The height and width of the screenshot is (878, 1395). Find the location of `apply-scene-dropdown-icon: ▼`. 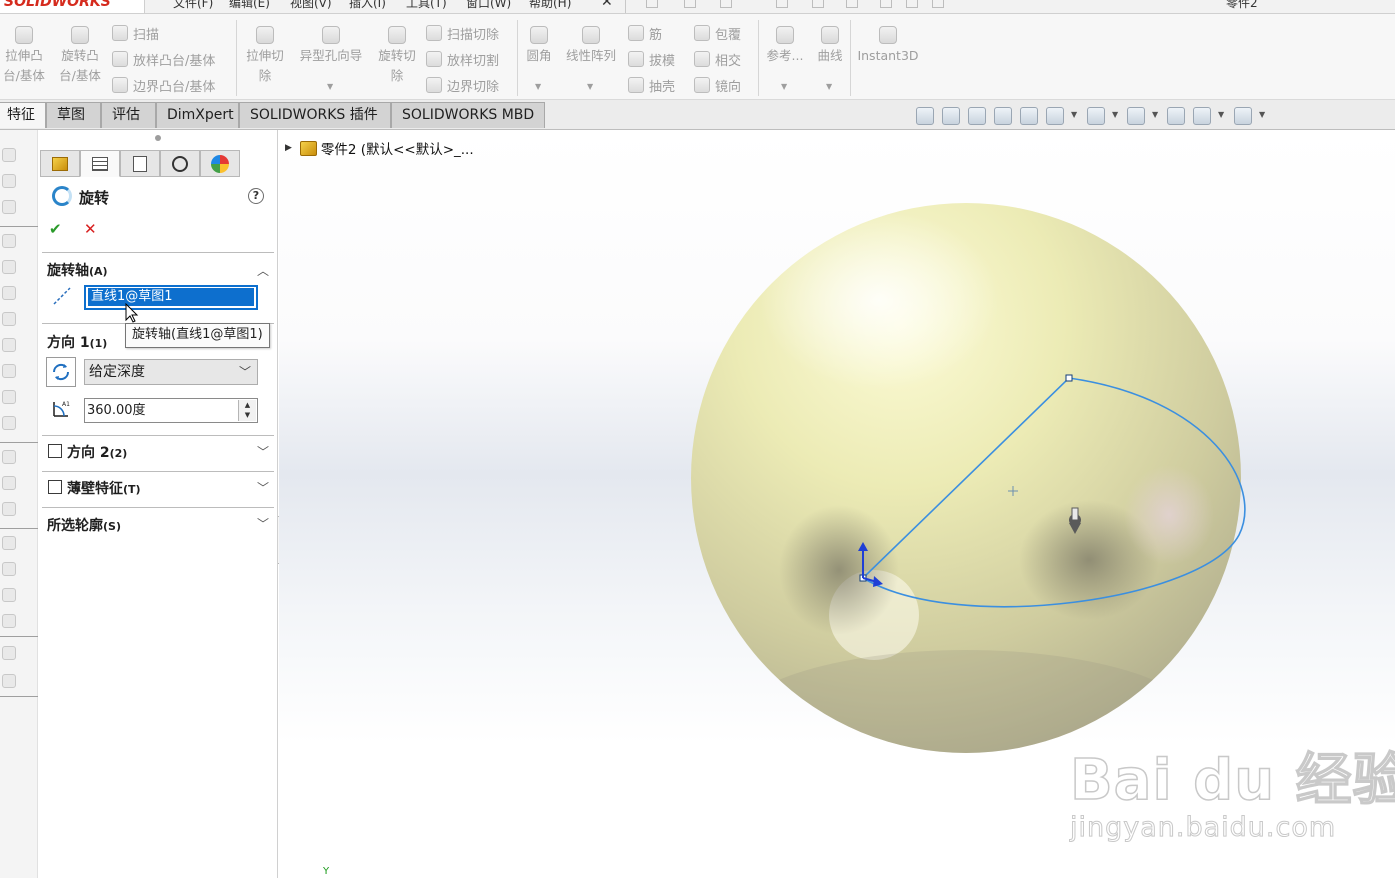

apply-scene-dropdown-icon: ▼ is located at coordinates (1221, 114).